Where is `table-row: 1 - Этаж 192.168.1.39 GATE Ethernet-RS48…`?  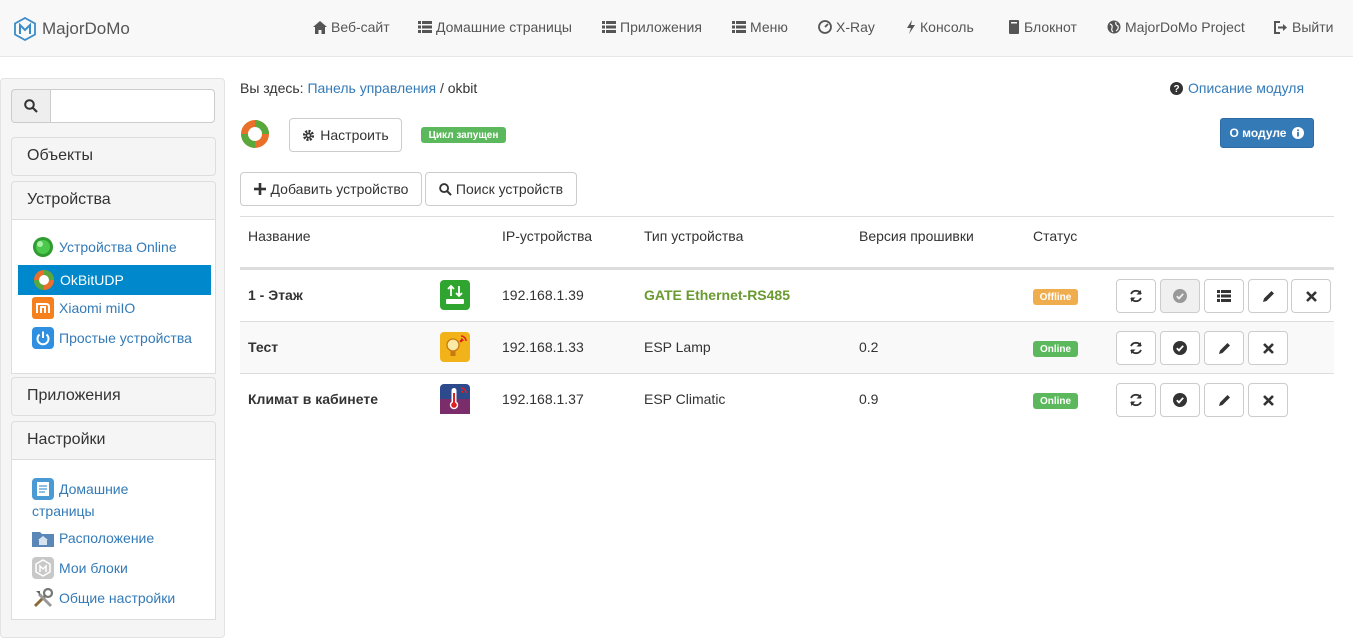 table-row: 1 - Этаж 192.168.1.39 GATE Ethernet-RS48… is located at coordinates (787, 295).